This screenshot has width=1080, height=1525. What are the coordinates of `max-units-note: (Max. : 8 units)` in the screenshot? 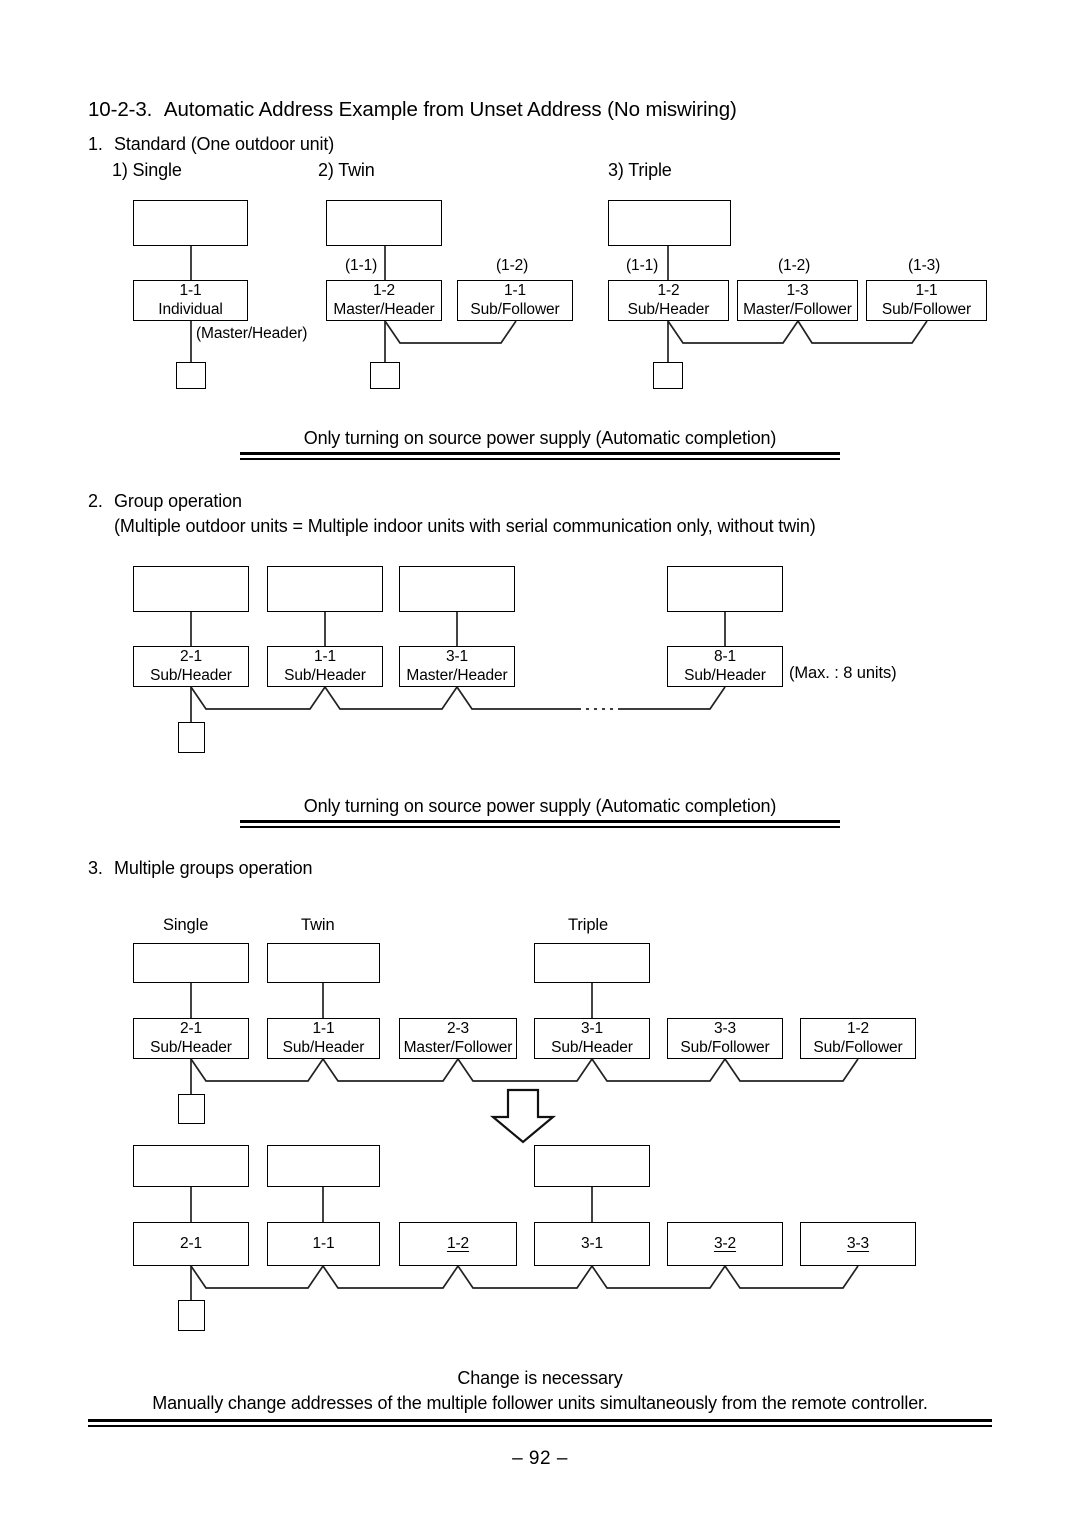 It's located at (843, 673).